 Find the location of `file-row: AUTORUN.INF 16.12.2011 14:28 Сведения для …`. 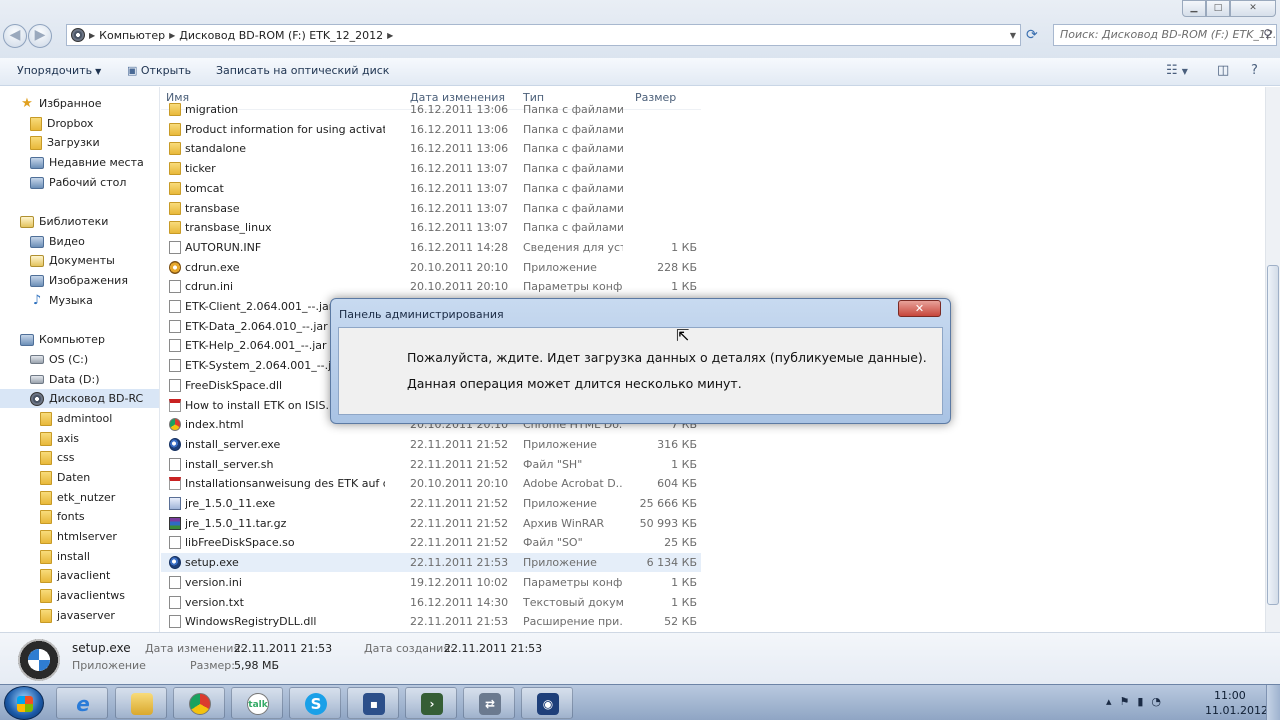

file-row: AUTORUN.INF 16.12.2011 14:28 Сведения для … is located at coordinates (431, 247).